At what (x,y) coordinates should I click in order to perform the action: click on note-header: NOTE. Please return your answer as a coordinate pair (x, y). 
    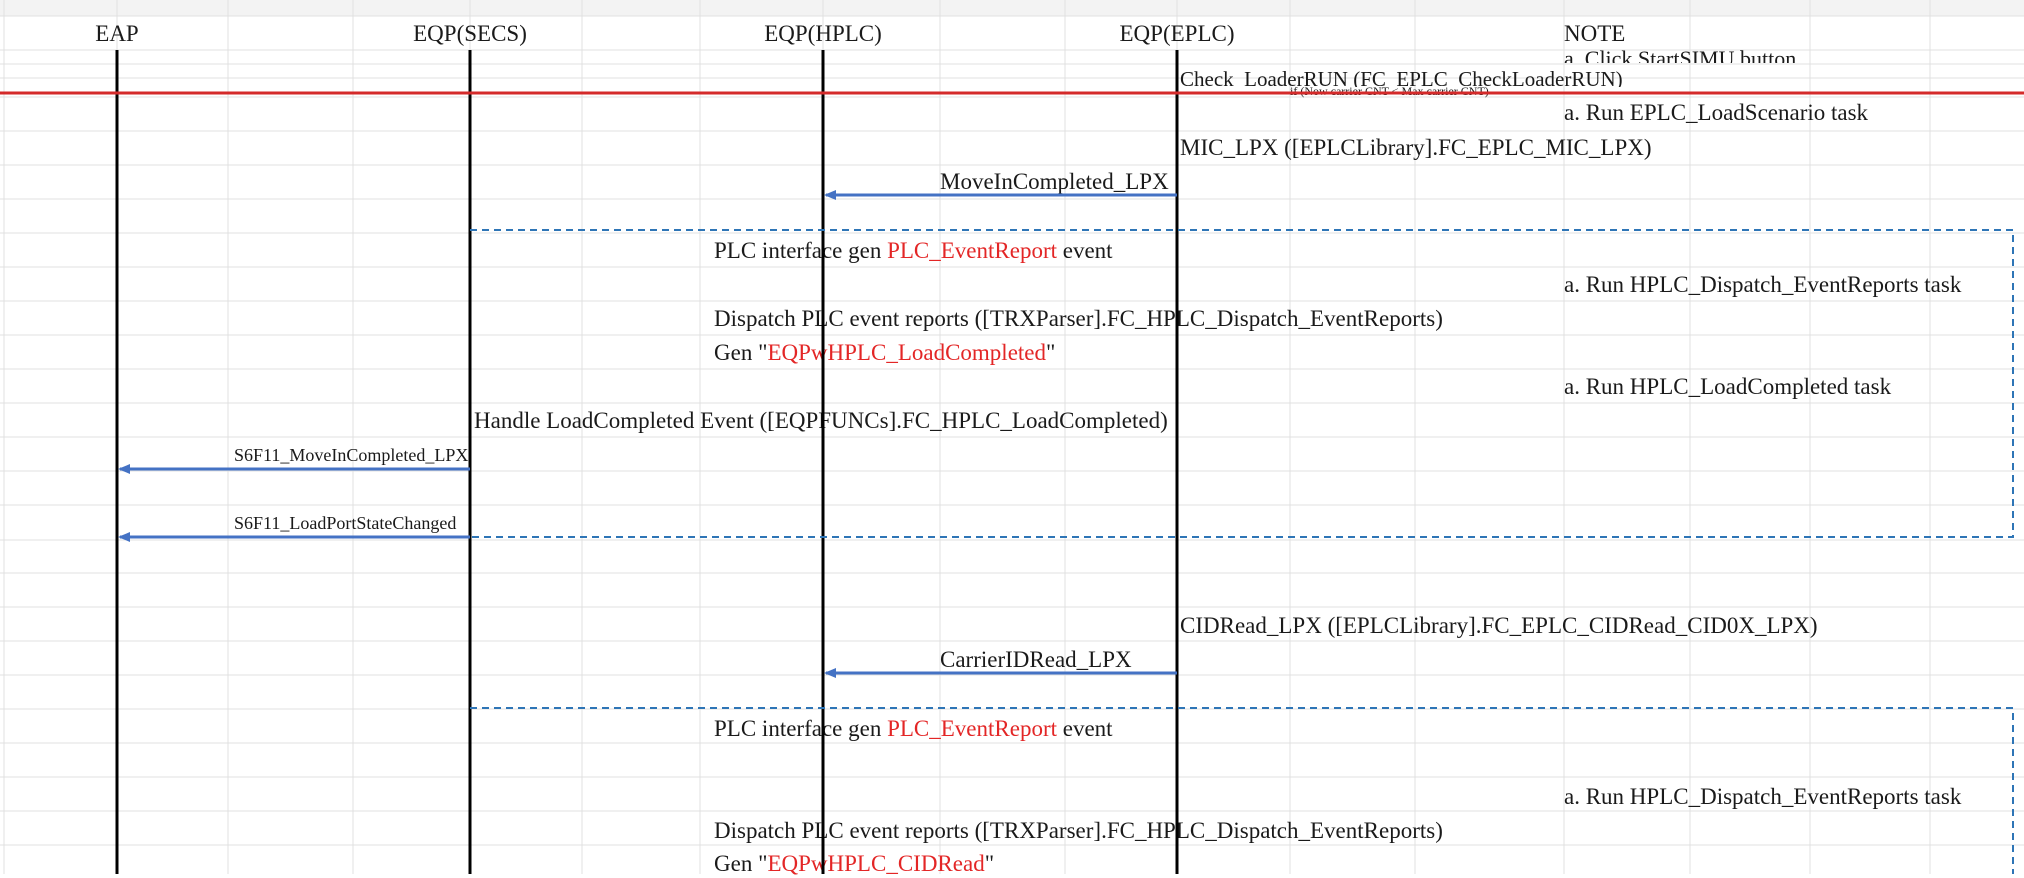
    Looking at the image, I should click on (1595, 33).